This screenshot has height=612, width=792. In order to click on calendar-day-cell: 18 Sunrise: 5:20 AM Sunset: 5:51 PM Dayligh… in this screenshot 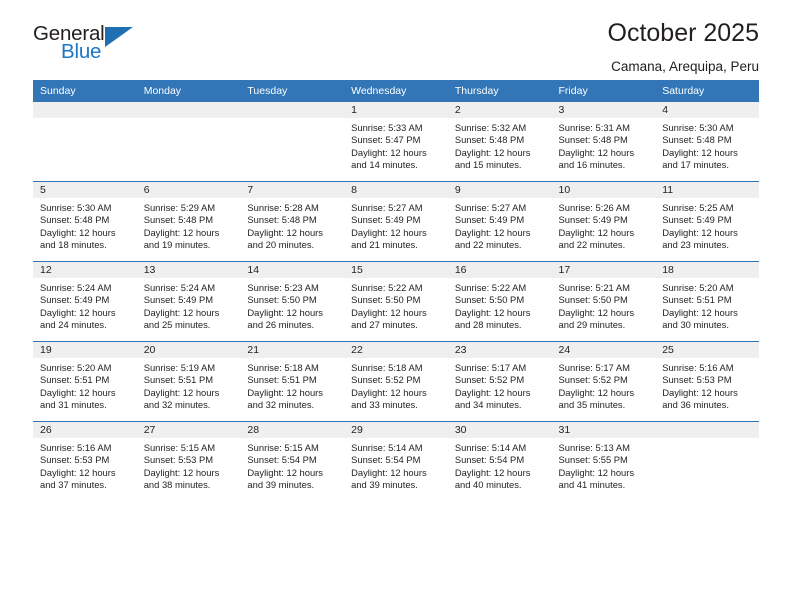, I will do `click(707, 301)`.